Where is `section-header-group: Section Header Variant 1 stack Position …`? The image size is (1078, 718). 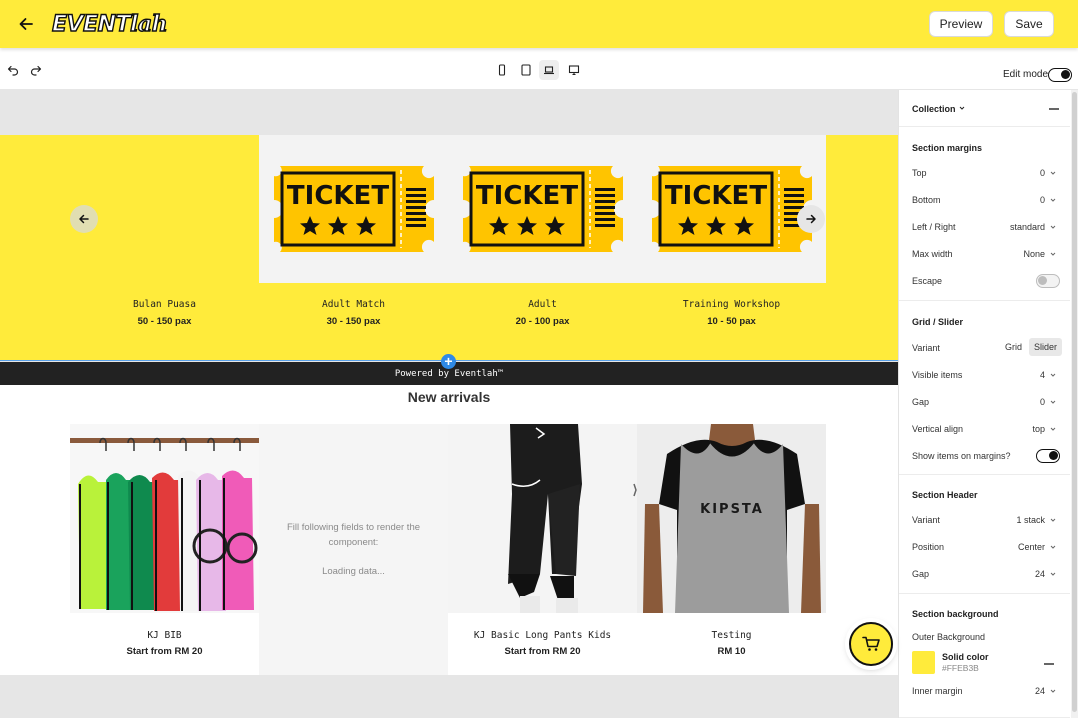
section-header-group: Section Header Variant 1 stack Position … is located at coordinates (984, 534).